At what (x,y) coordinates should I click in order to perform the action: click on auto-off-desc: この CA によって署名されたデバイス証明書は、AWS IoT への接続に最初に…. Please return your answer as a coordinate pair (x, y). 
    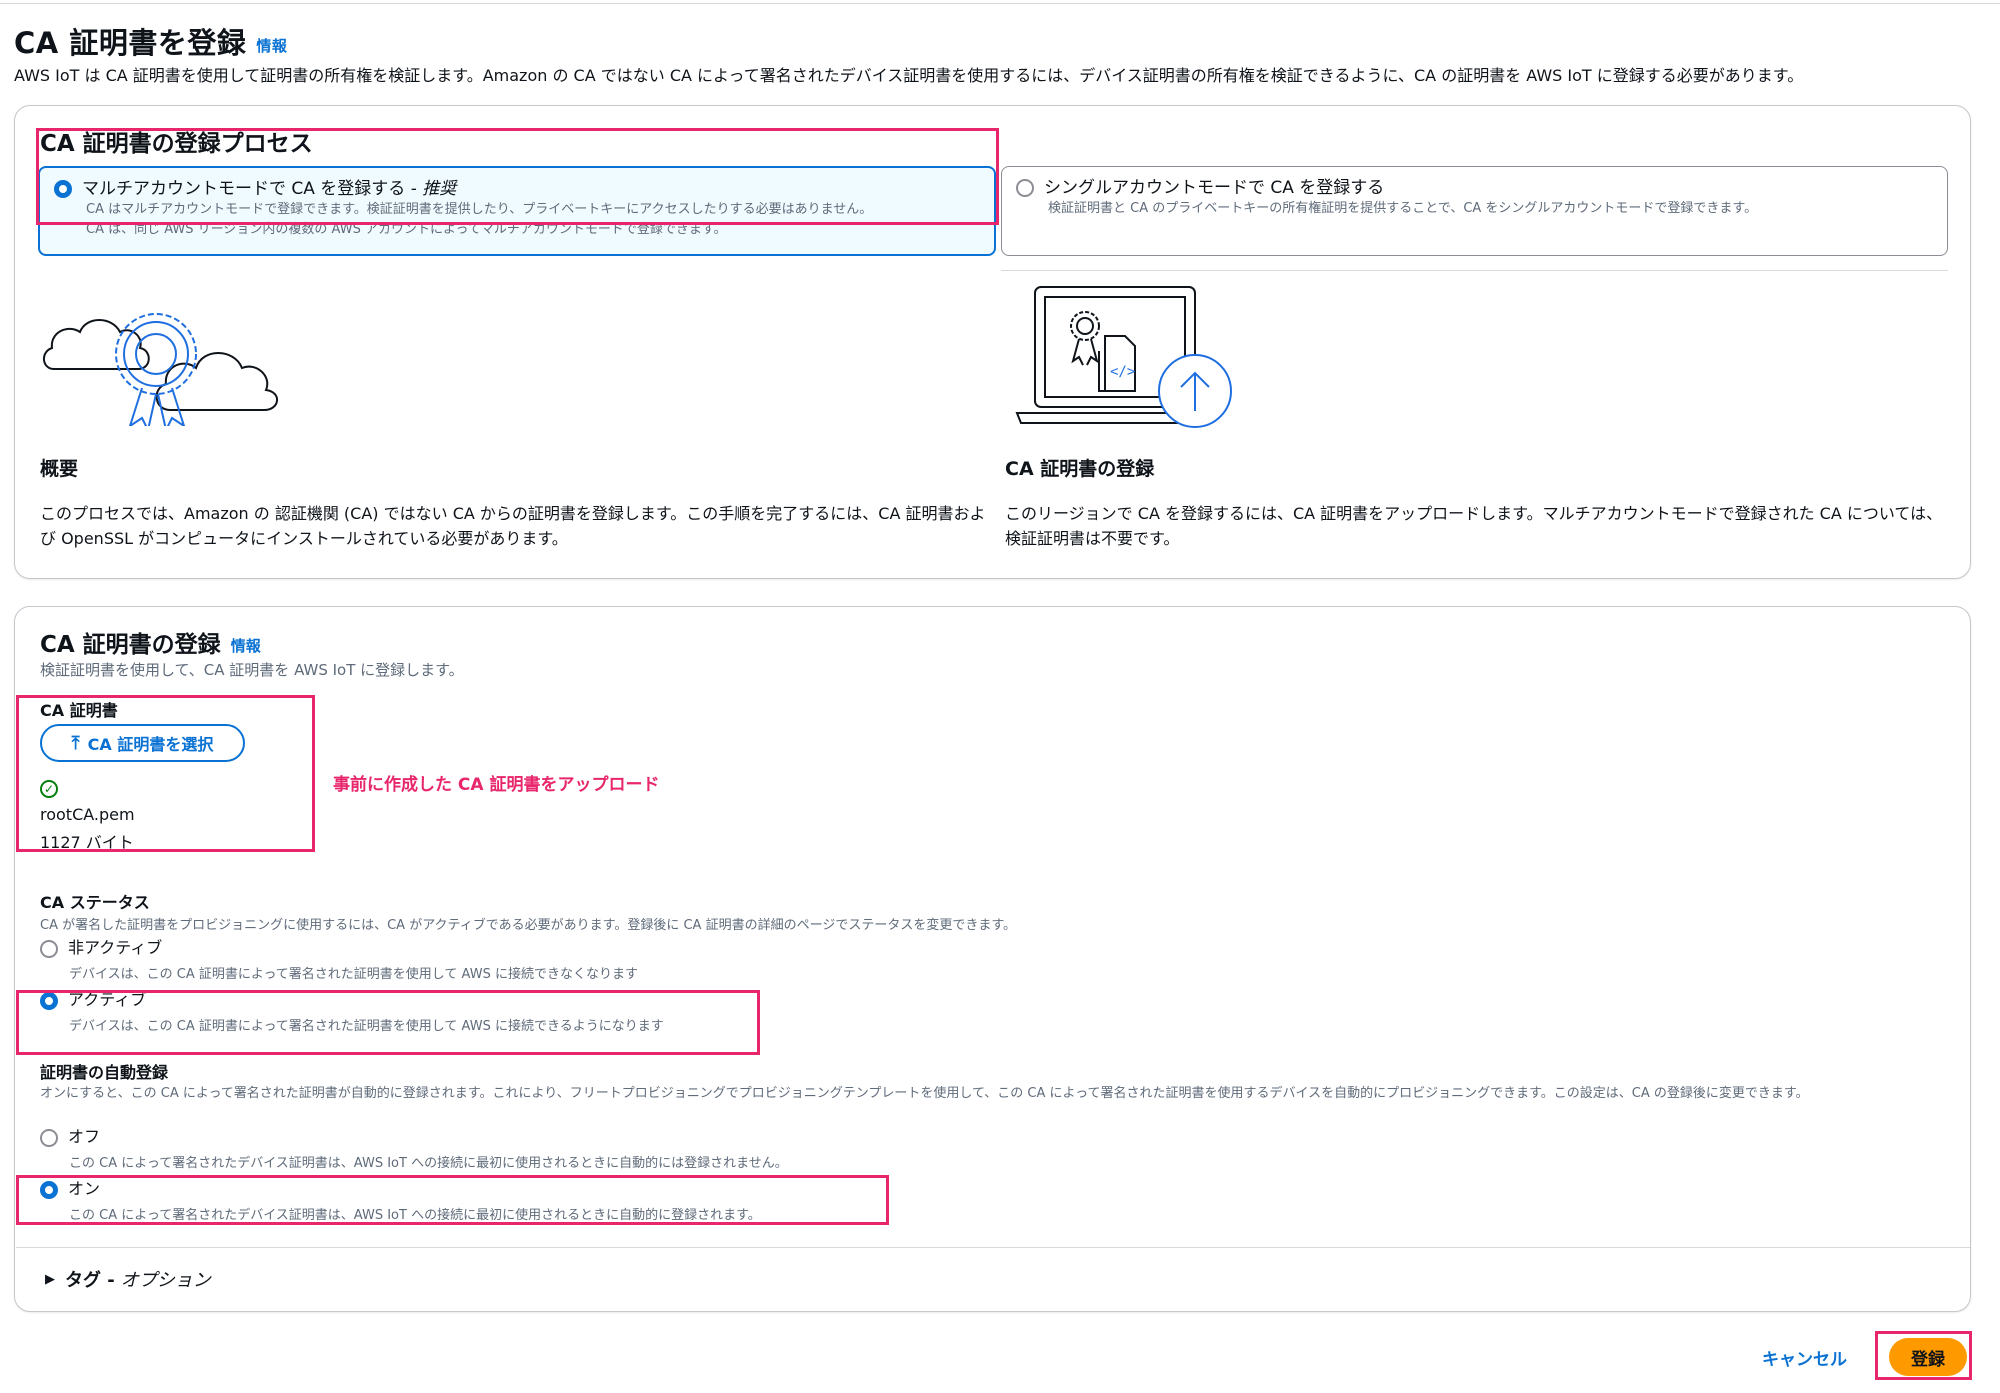
    Looking at the image, I should click on (428, 1163).